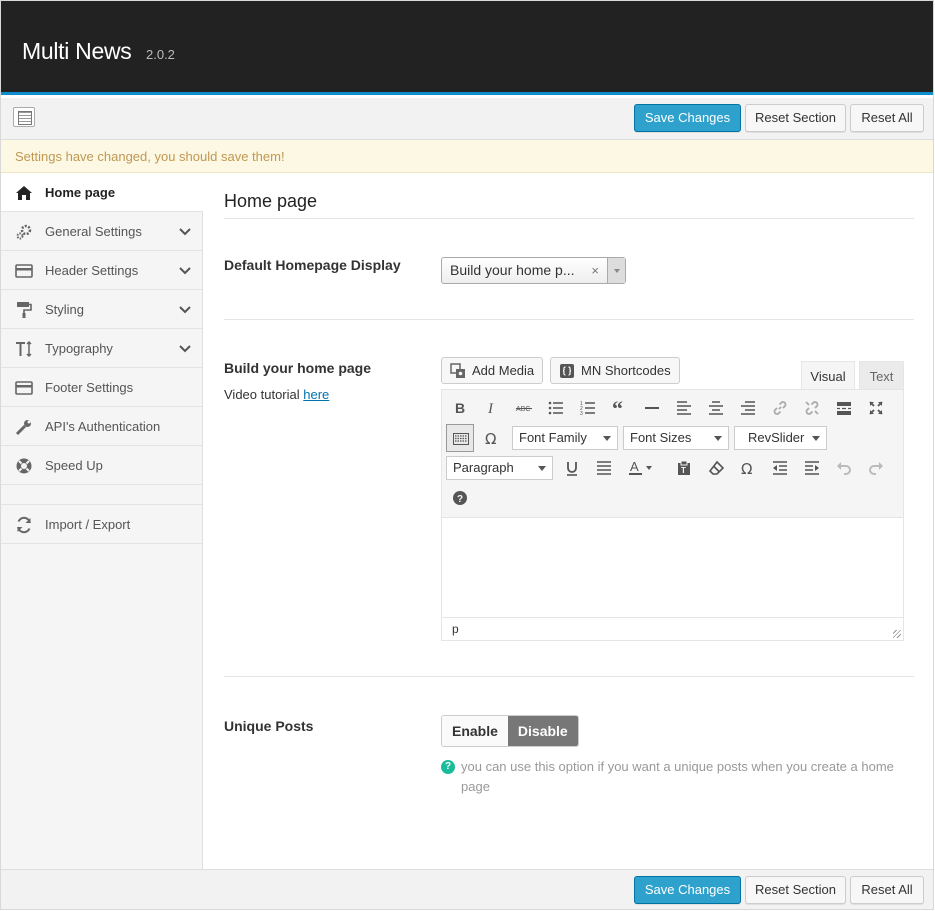  I want to click on enable-option: Enable, so click(475, 731).